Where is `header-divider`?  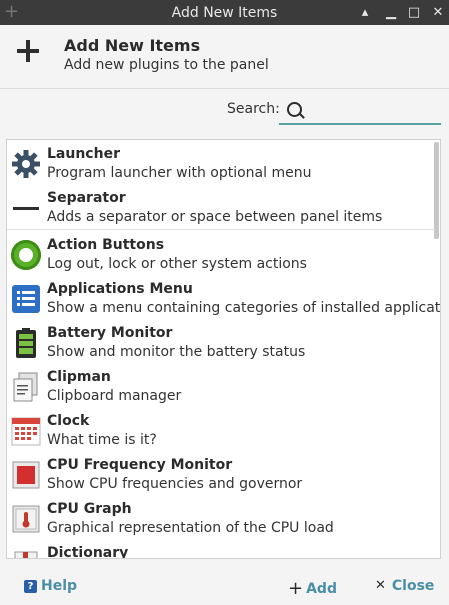 header-divider is located at coordinates (224, 88).